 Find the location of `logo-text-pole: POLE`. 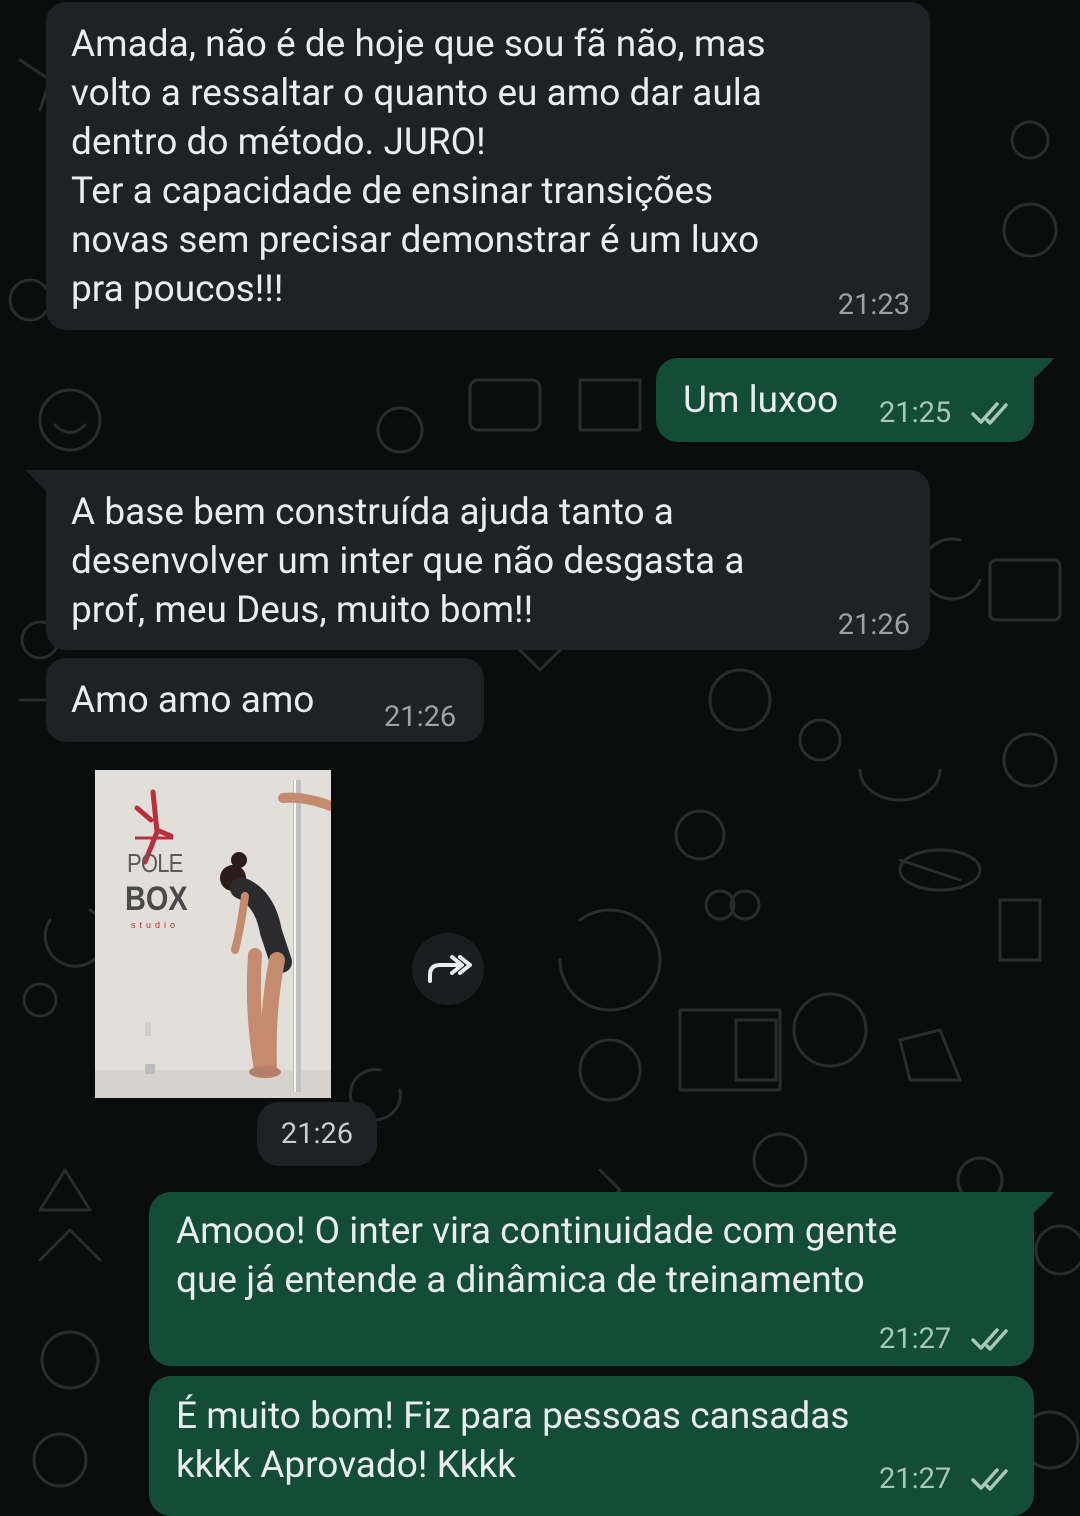

logo-text-pole: POLE is located at coordinates (155, 863).